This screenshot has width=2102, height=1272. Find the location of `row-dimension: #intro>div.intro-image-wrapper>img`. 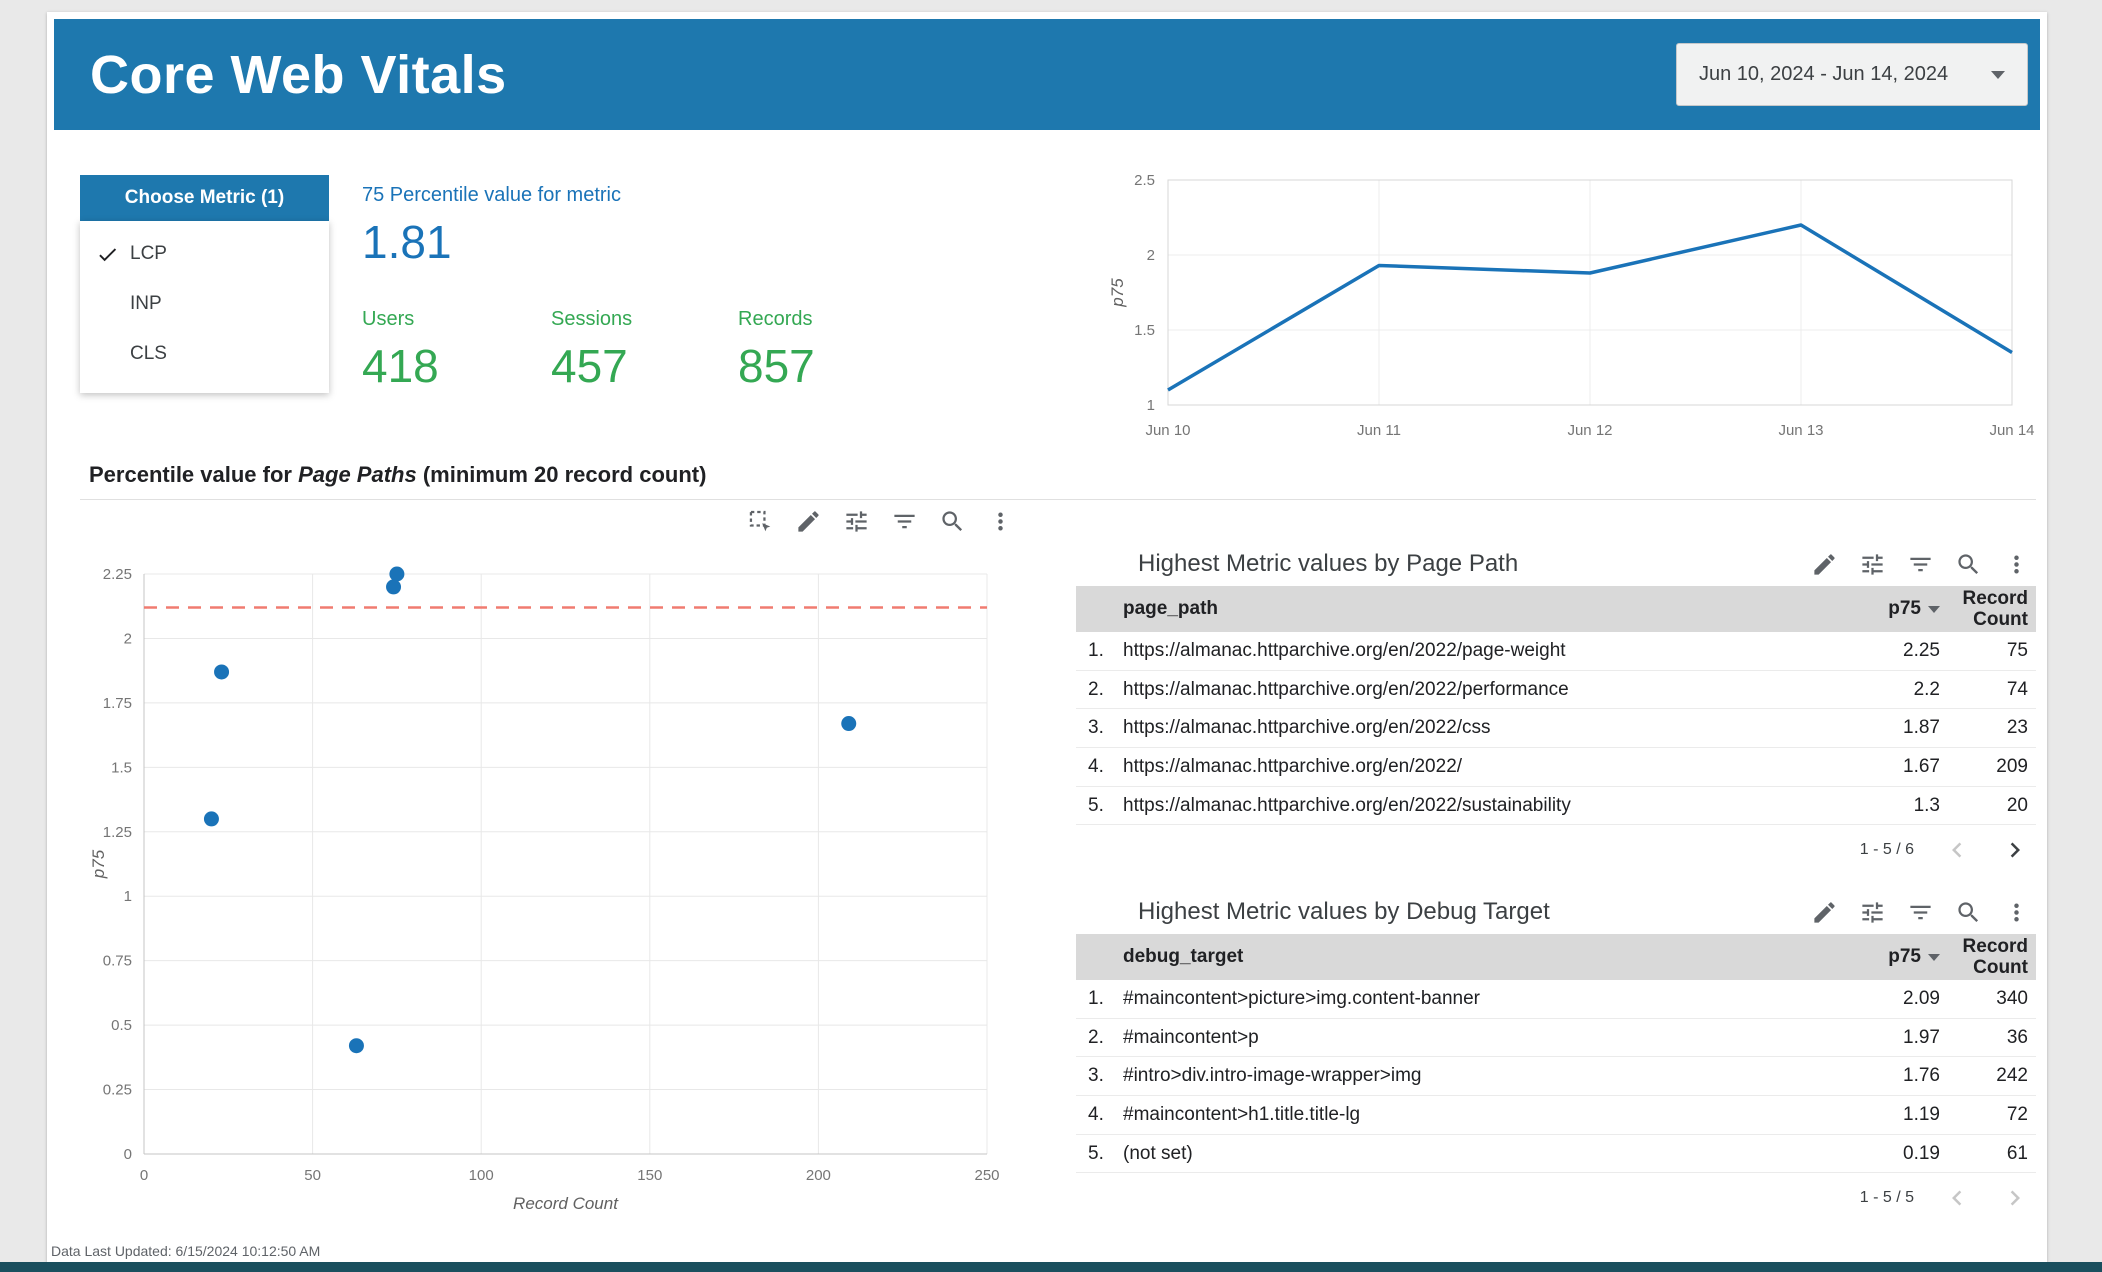

row-dimension: #intro>div.intro-image-wrapper>img is located at coordinates (1272, 1076).